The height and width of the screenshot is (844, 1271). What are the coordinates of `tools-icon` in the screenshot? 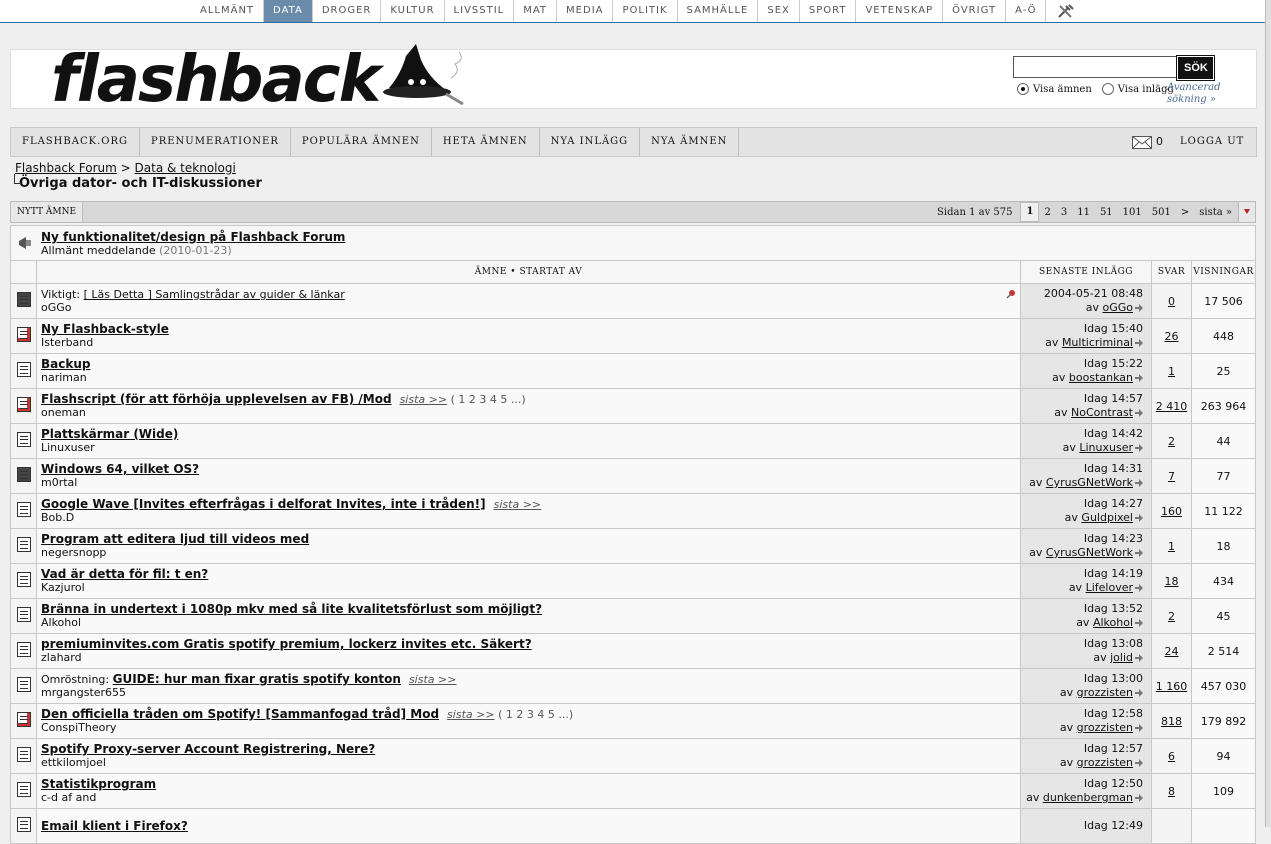 It's located at (1066, 11).